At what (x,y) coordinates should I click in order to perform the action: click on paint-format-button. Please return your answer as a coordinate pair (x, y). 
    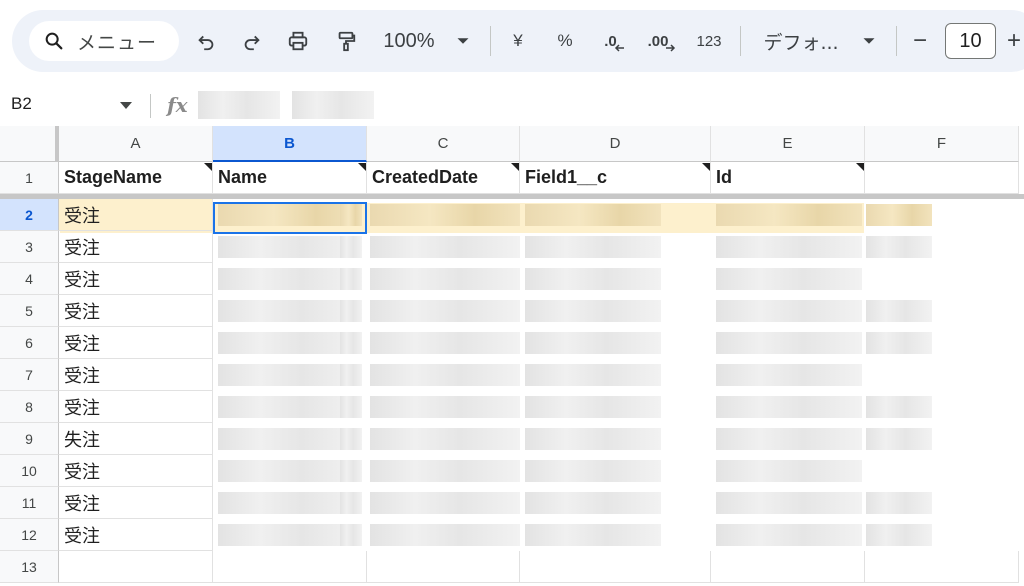
    Looking at the image, I should click on (346, 41).